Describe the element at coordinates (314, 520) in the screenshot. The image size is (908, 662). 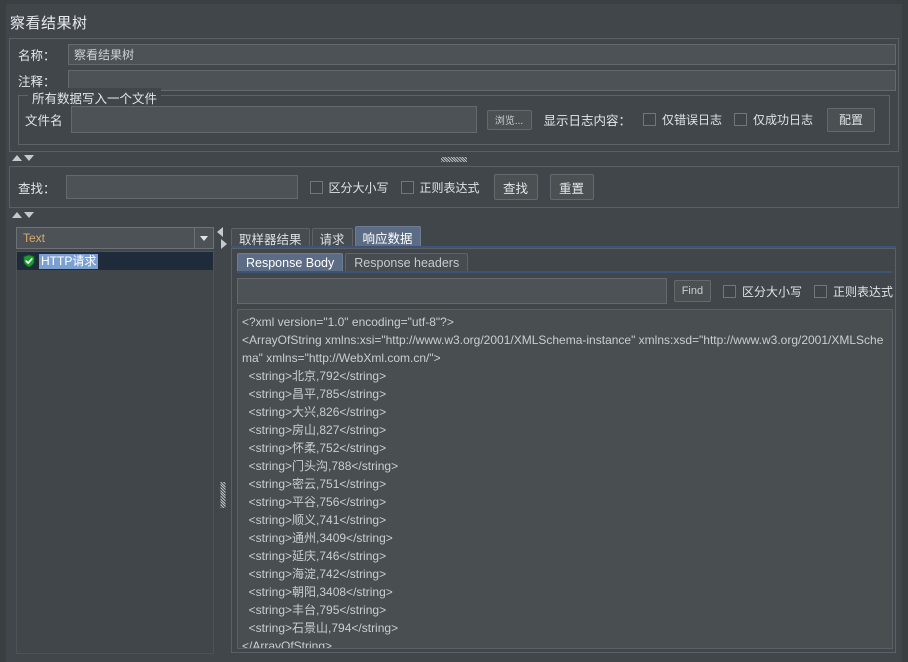
I see `response-body-line: <string>顺义,741</string>` at that location.